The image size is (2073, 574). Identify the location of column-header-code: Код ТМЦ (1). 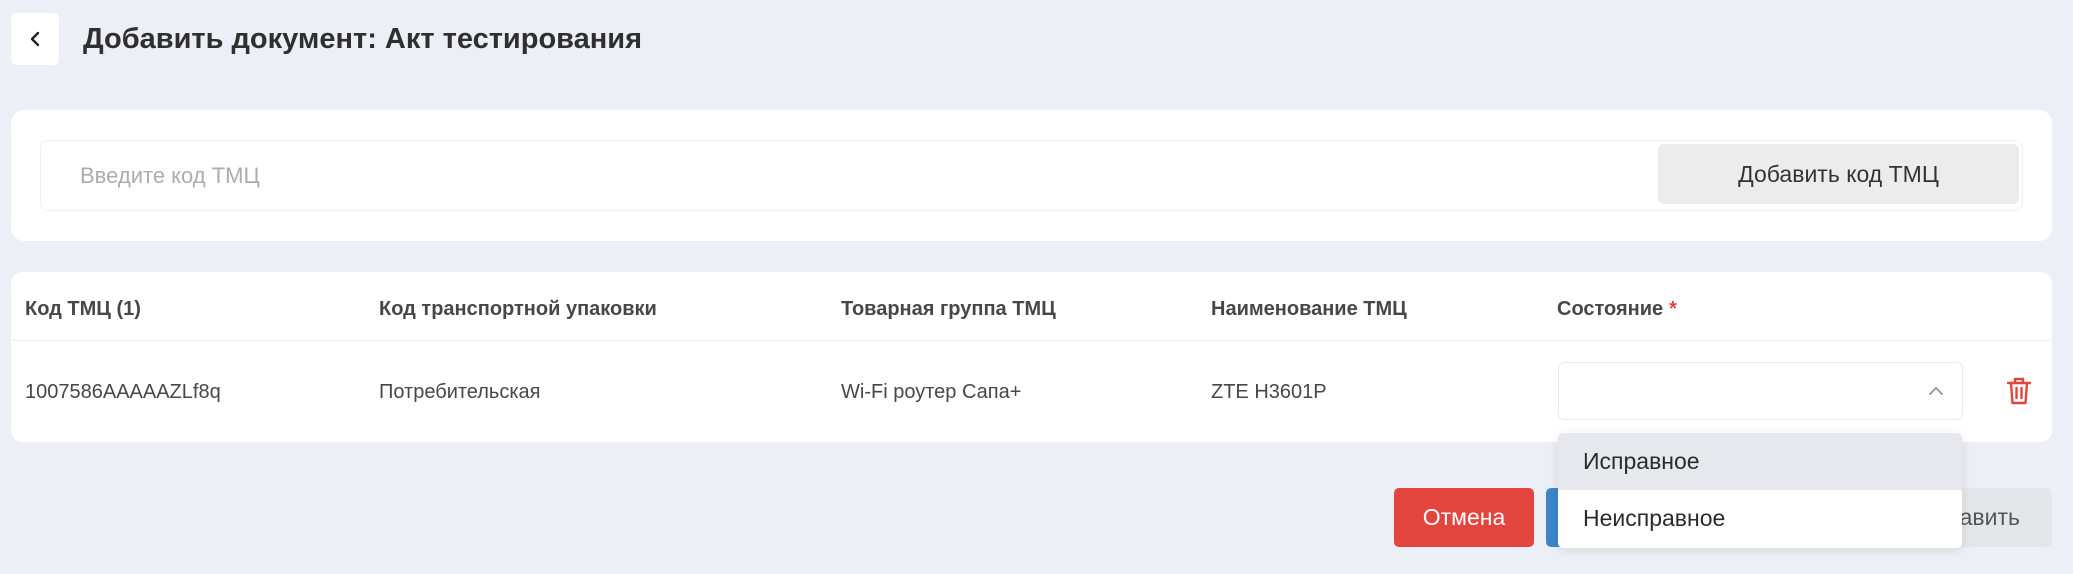
(83, 309).